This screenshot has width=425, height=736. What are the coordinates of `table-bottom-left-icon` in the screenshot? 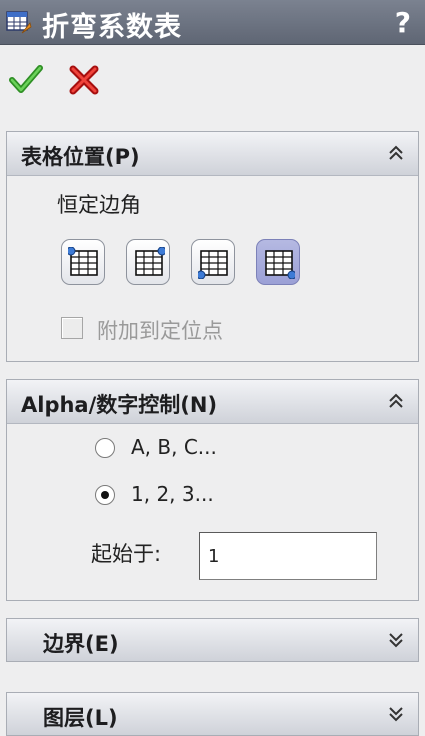 It's located at (213, 264).